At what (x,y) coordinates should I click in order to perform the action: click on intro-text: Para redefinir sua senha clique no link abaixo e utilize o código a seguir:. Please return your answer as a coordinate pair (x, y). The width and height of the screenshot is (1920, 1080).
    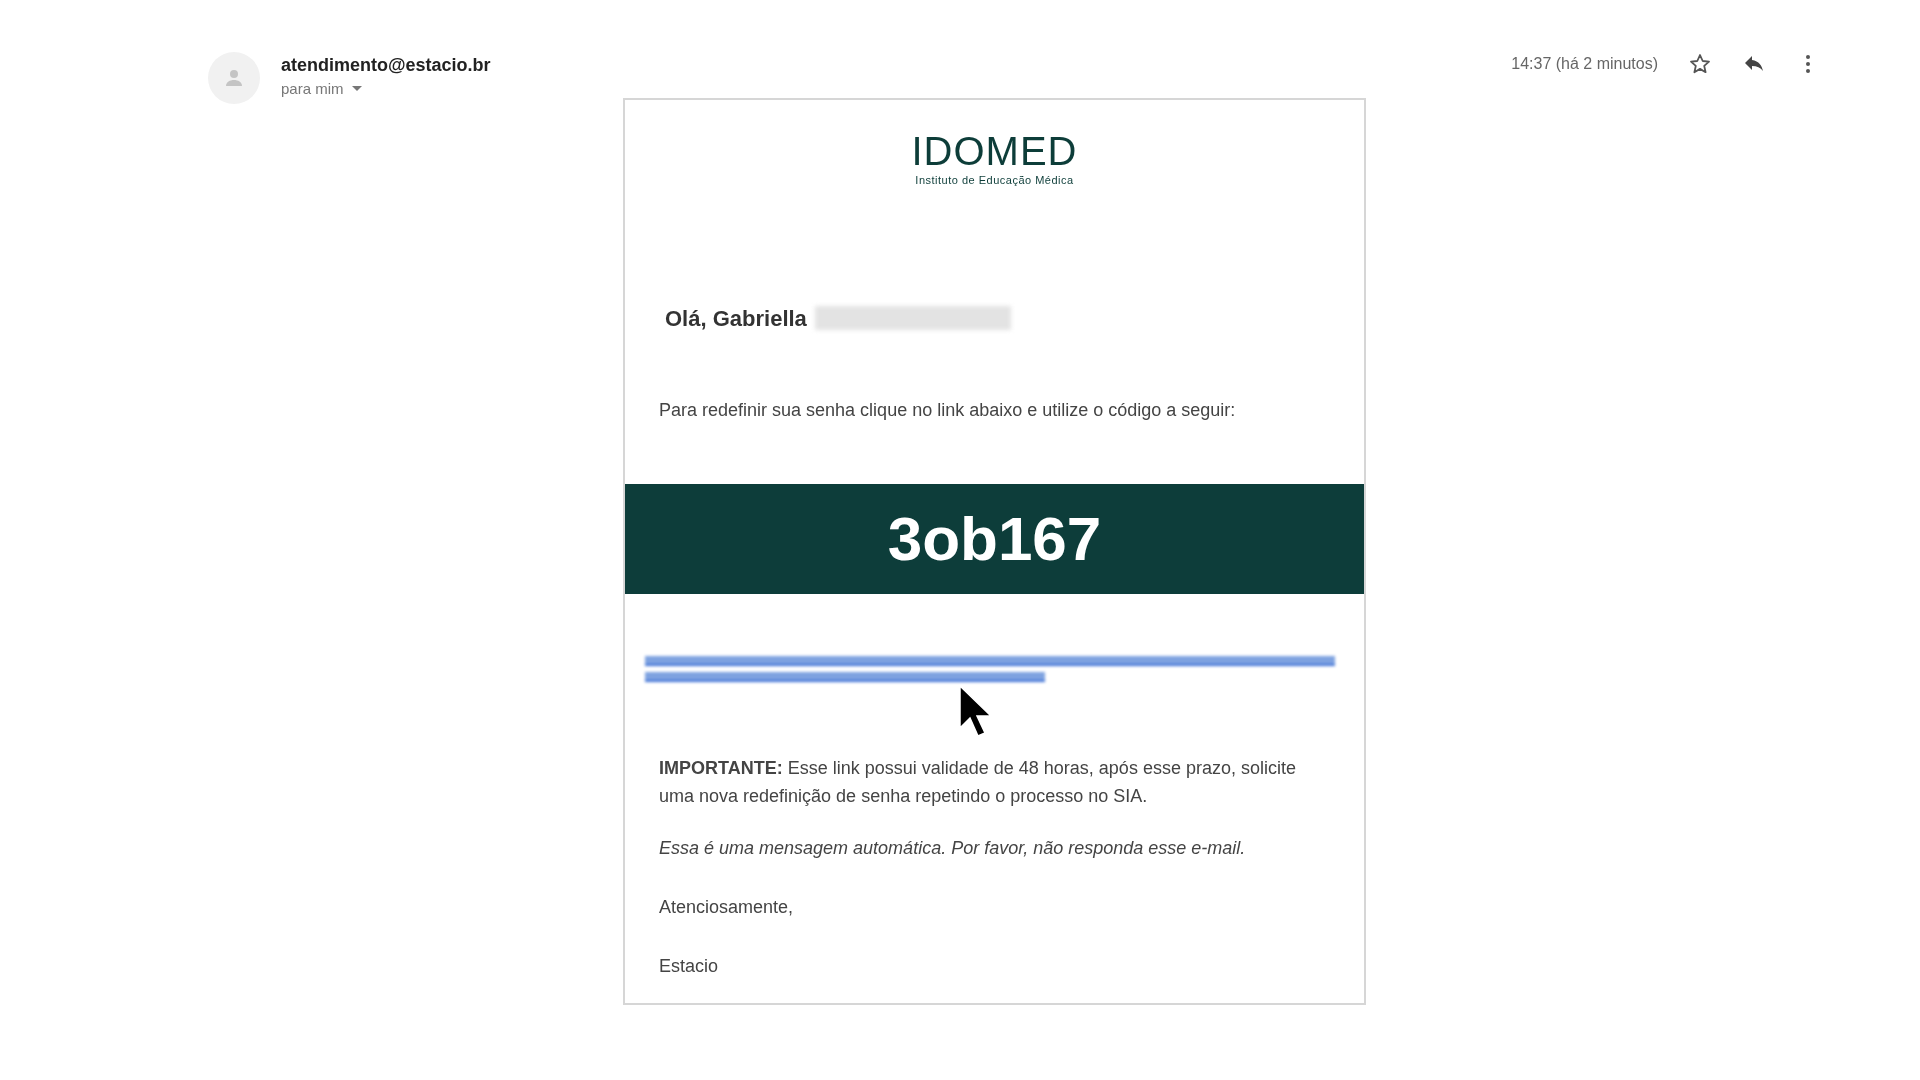
    Looking at the image, I should click on (947, 410).